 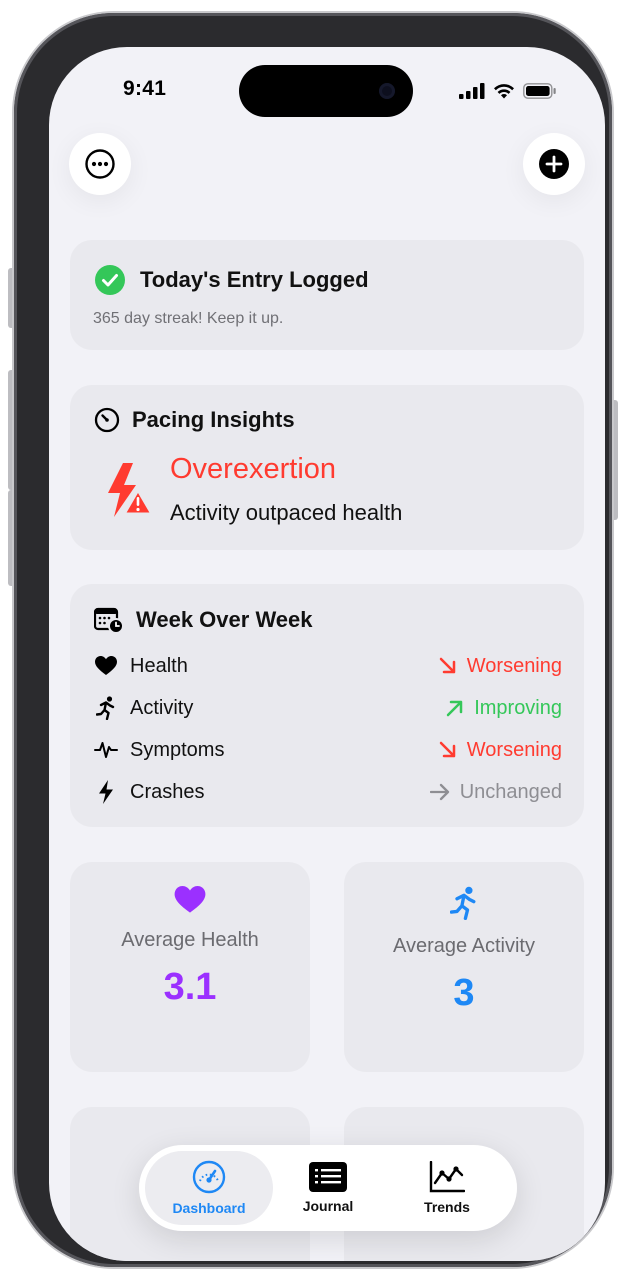 I want to click on tab-journal: Journal, so click(x=328, y=1188).